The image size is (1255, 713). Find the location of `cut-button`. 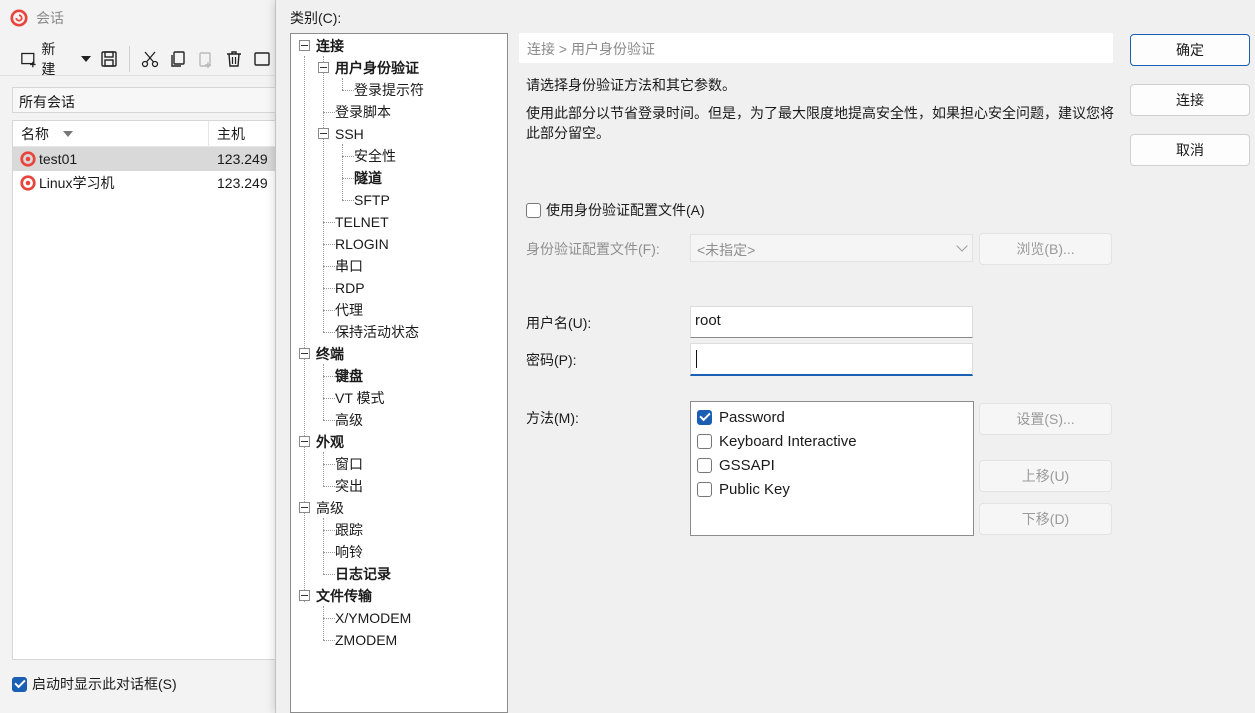

cut-button is located at coordinates (150, 59).